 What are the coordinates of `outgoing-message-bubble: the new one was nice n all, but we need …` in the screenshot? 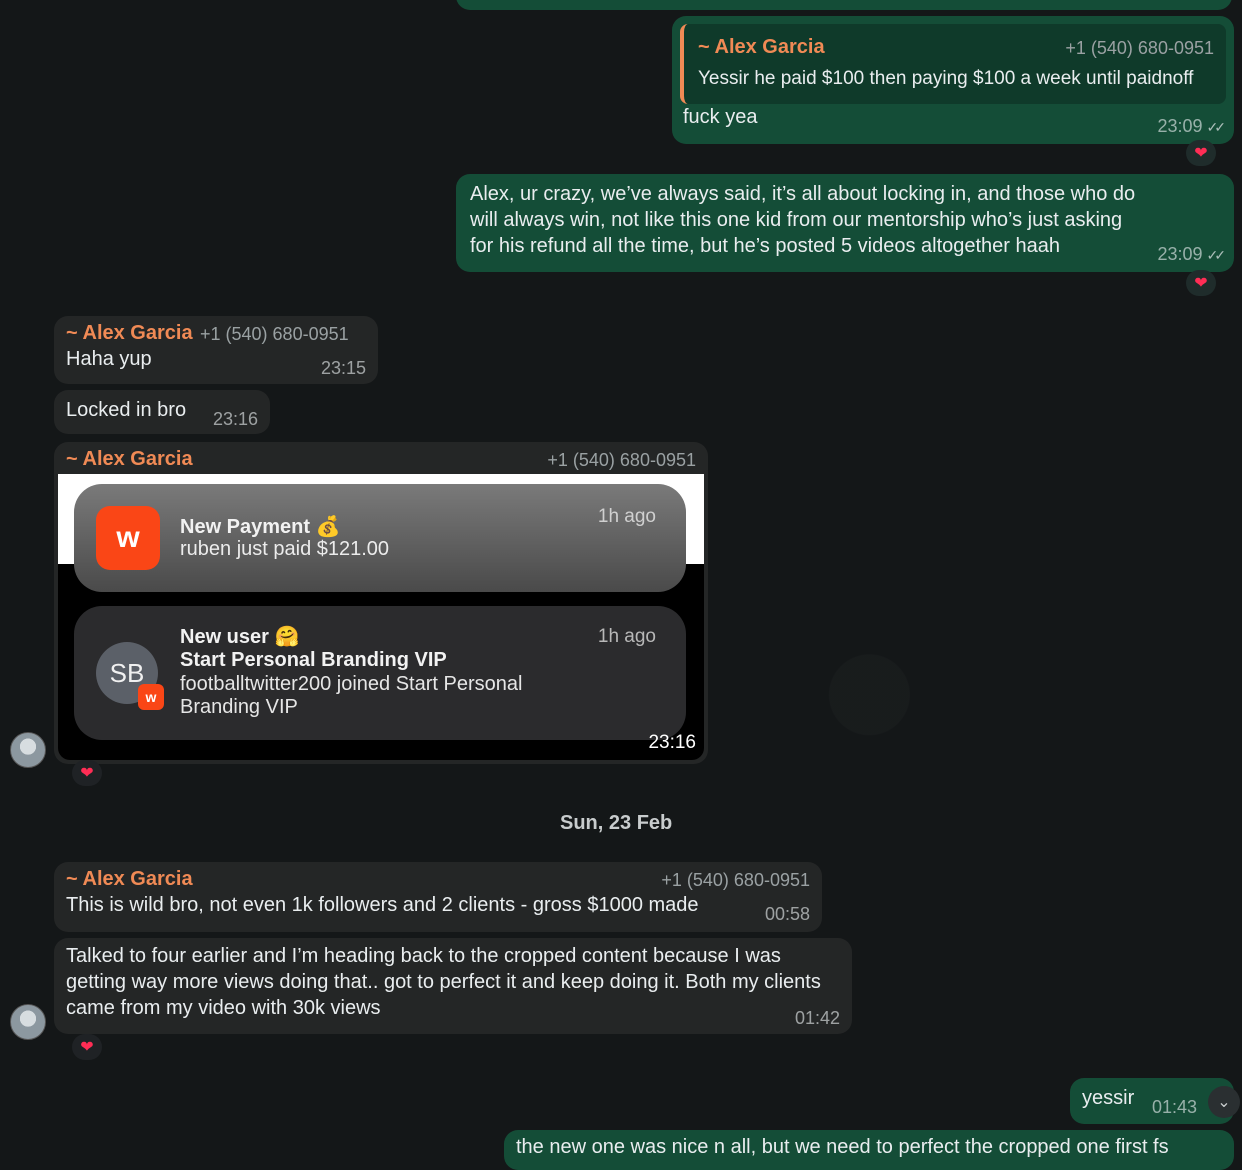 It's located at (869, 1150).